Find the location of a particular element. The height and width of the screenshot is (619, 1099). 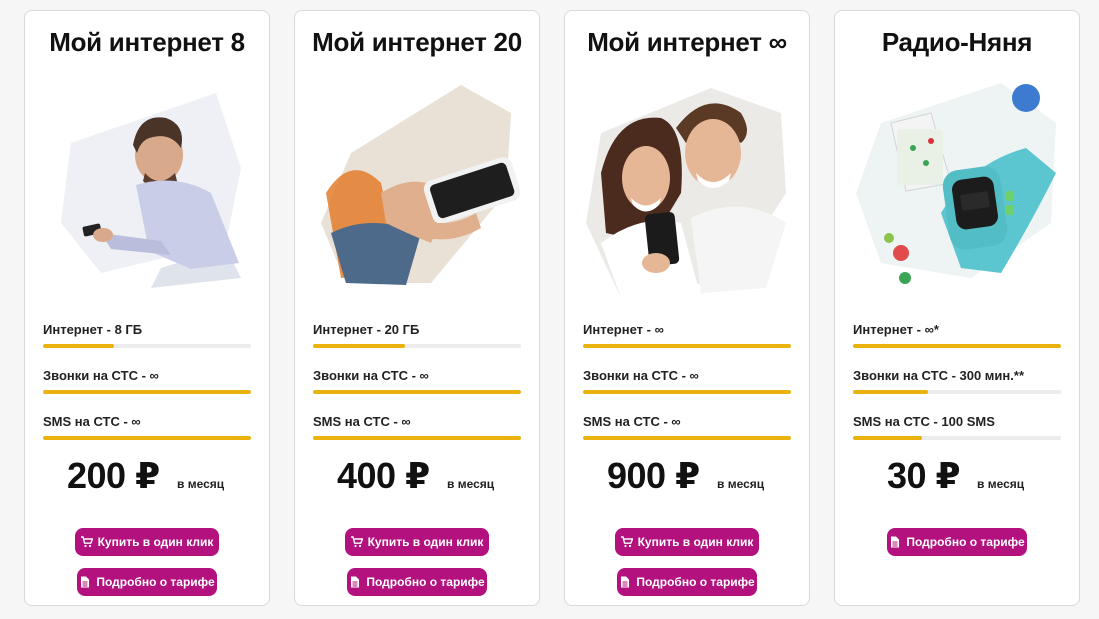

price-amount: 200 ₽ is located at coordinates (113, 475).